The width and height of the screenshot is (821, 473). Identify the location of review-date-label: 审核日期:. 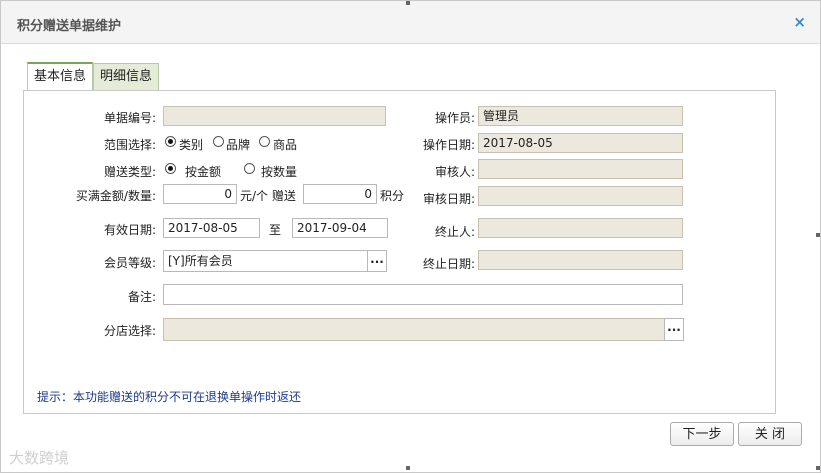
(448, 199).